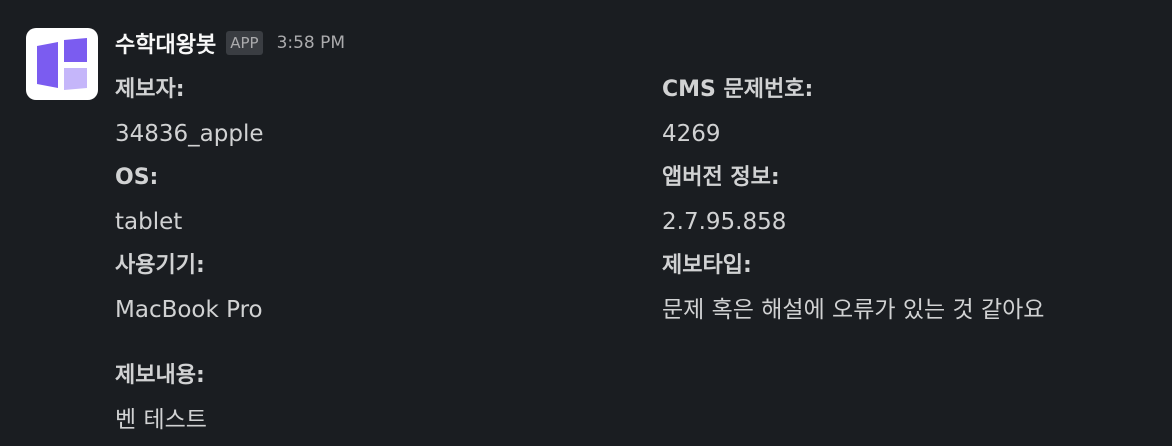 The image size is (1172, 446). What do you see at coordinates (721, 177) in the screenshot?
I see `field-label: 앱버전 정보:` at bounding box center [721, 177].